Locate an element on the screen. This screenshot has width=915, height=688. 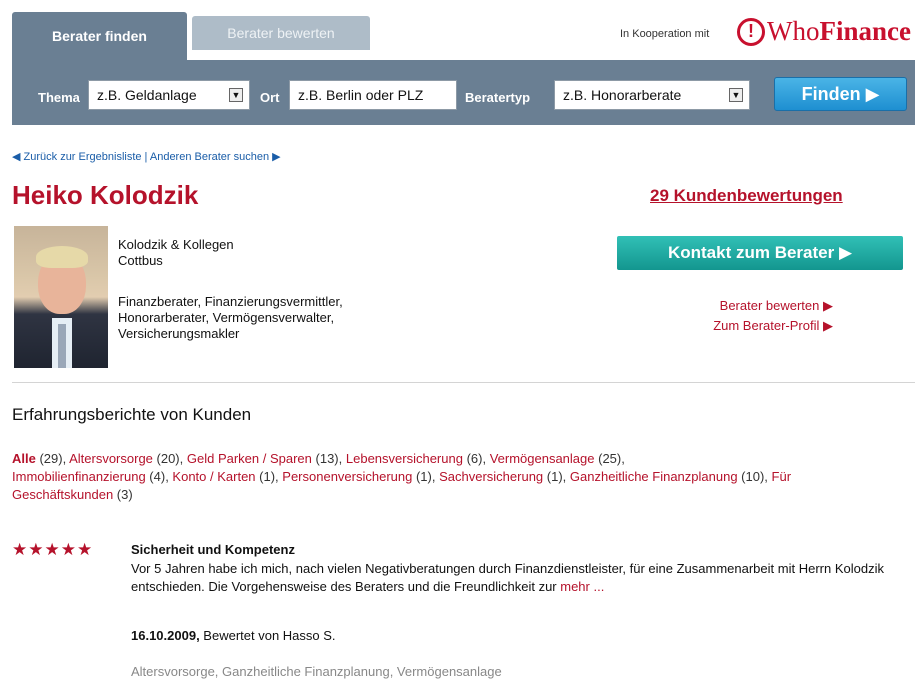
review-date: 16.10.2009, is located at coordinates (165, 635).